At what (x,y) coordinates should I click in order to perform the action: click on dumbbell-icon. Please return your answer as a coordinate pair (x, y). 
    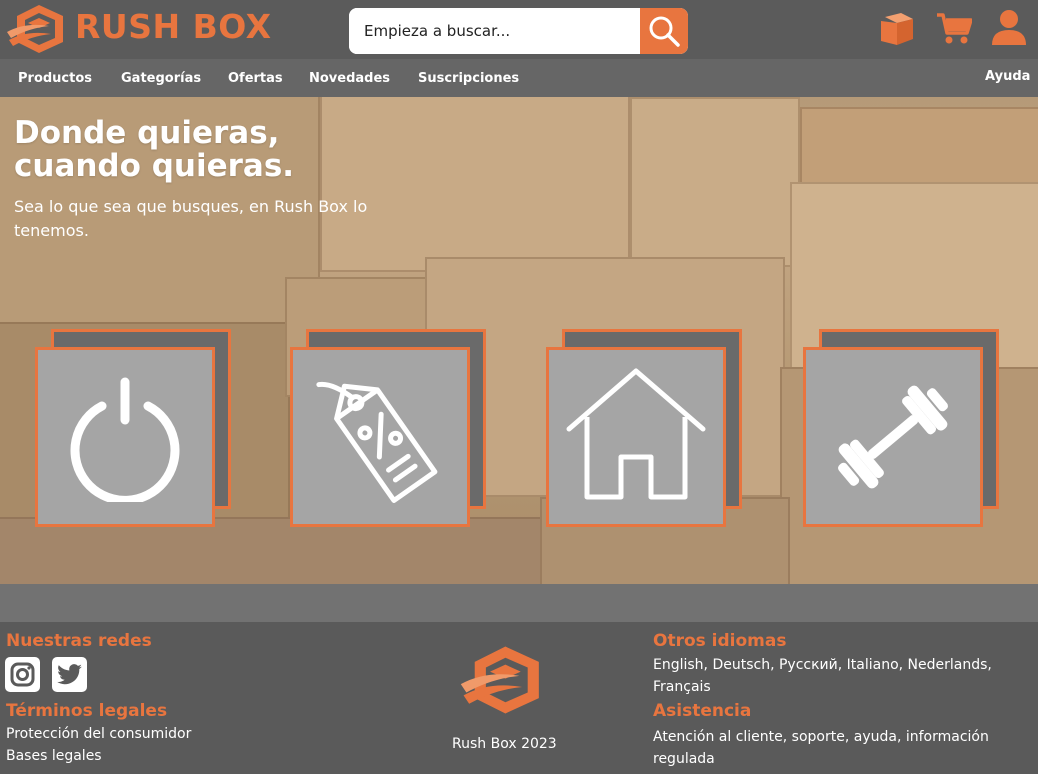
    Looking at the image, I should click on (893, 437).